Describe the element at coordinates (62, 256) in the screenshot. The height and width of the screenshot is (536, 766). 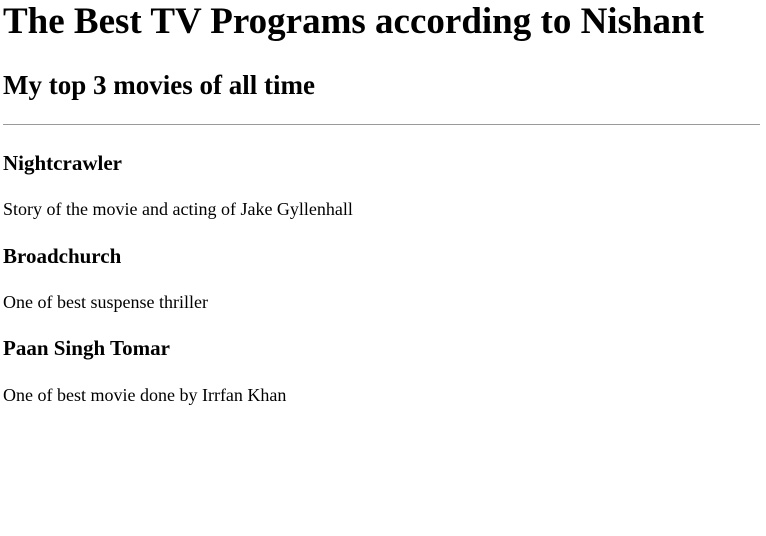
I see `item-title-broadchurch: Broadchurch` at that location.